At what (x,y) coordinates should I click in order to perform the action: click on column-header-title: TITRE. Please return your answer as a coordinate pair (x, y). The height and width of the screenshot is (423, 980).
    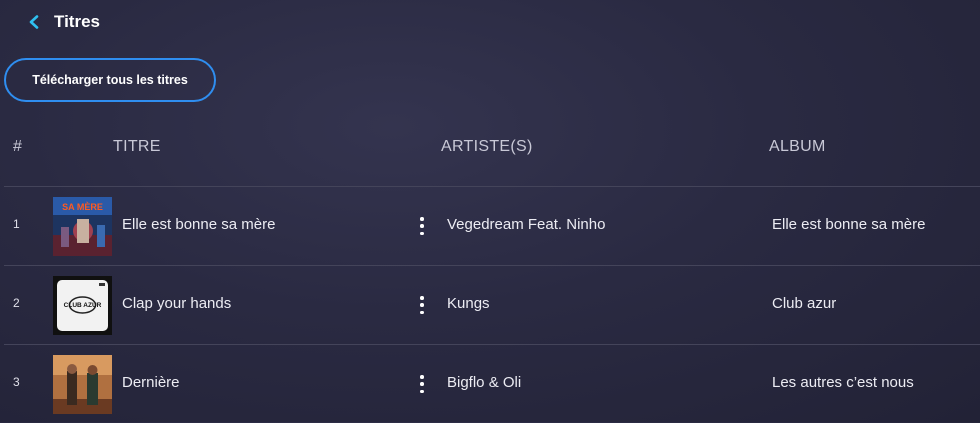
    Looking at the image, I should click on (137, 147).